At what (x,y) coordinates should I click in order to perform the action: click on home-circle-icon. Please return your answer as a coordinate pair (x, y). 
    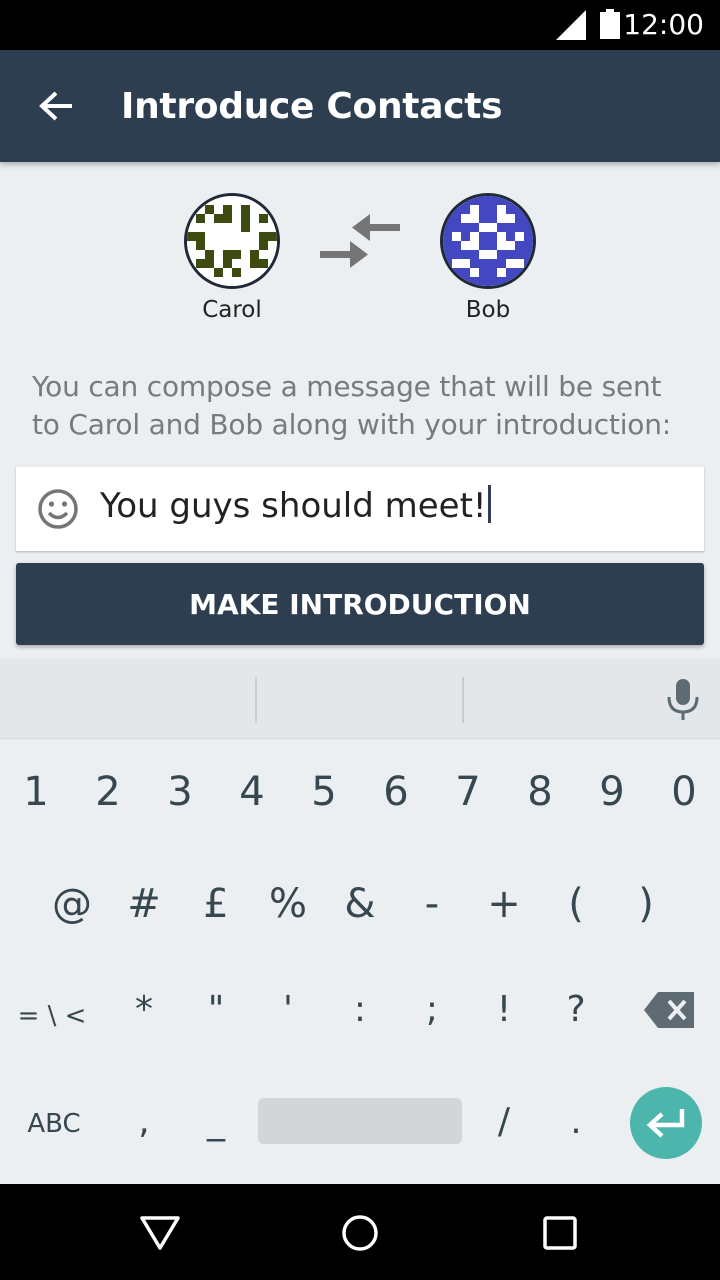
    Looking at the image, I should click on (360, 1233).